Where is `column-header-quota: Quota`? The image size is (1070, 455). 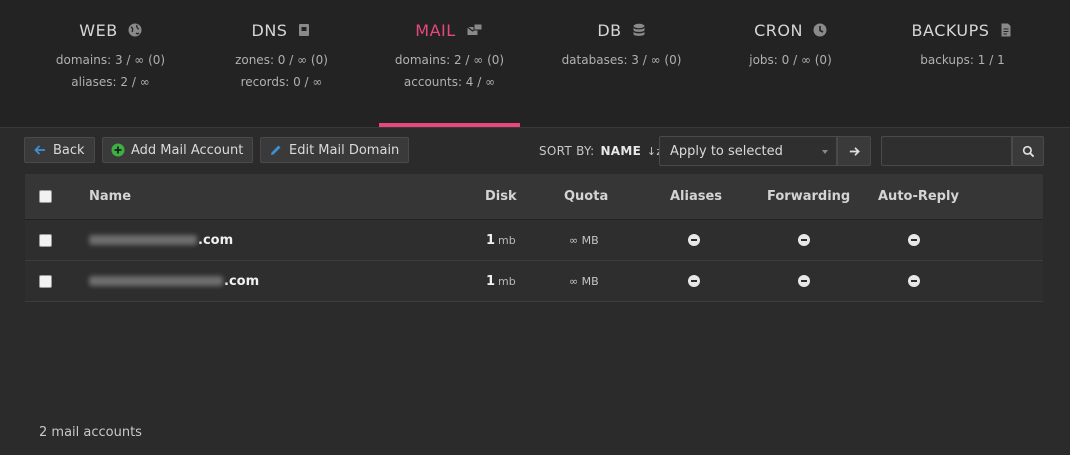
column-header-quota: Quota is located at coordinates (586, 196).